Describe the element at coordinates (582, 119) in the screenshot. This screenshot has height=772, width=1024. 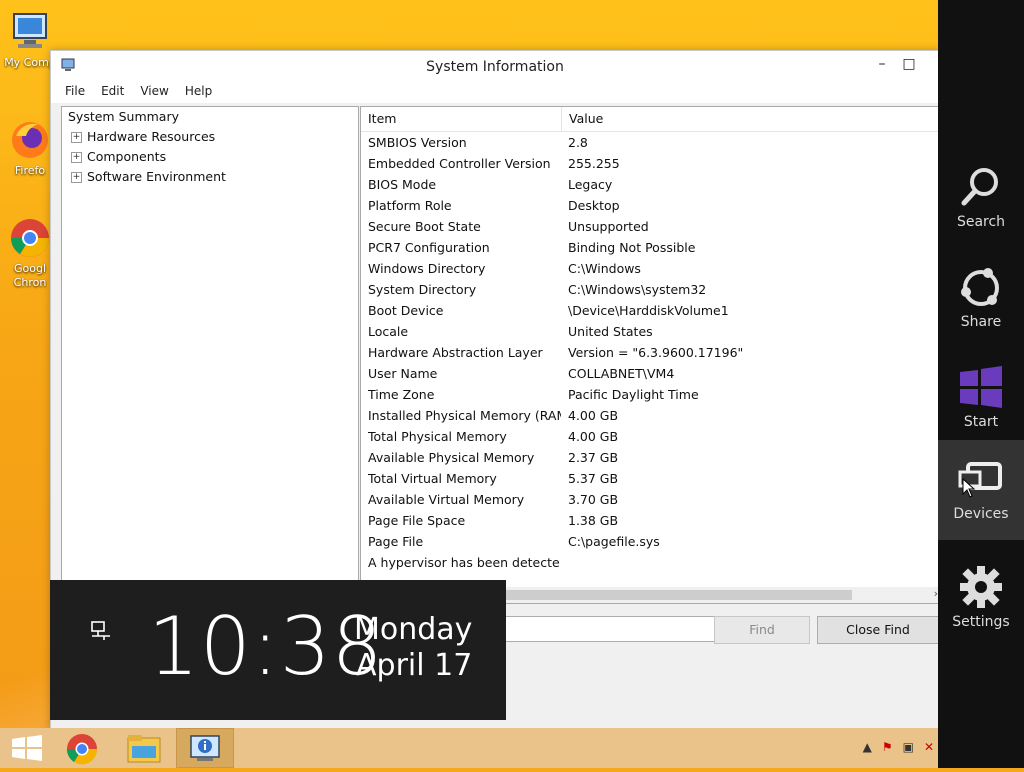
I see `column-header-value: Value` at that location.